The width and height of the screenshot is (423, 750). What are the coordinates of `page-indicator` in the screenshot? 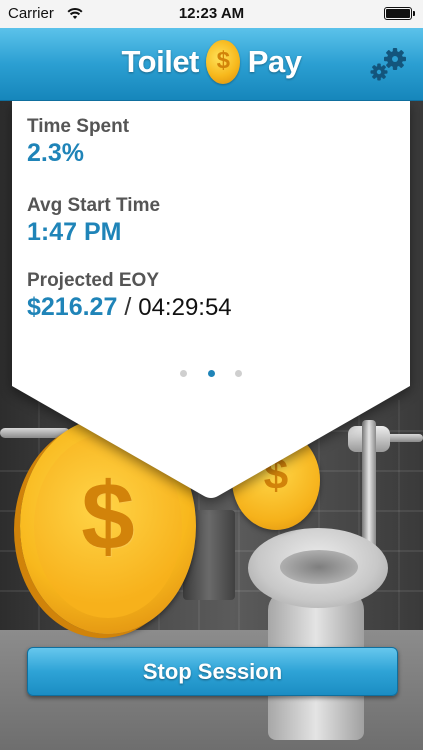 It's located at (211, 373).